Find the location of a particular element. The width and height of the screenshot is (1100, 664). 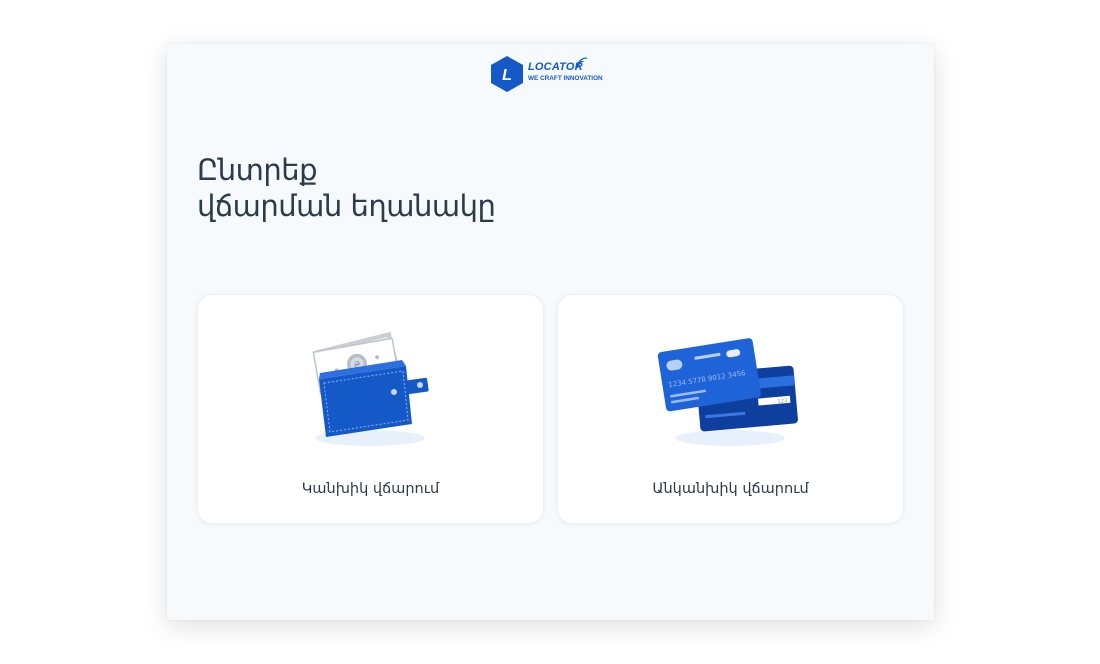

logo-brand: LOCATOR is located at coordinates (555, 67).